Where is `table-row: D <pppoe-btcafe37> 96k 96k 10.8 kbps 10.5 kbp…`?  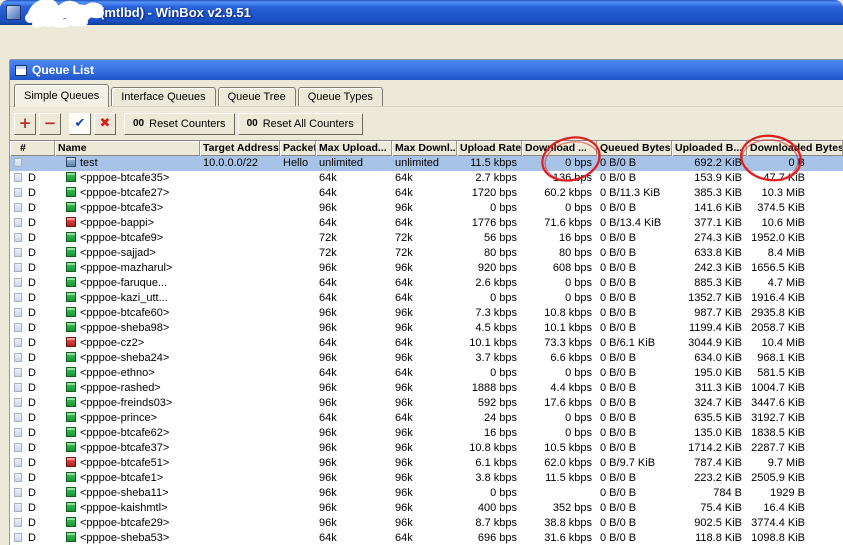 table-row: D <pppoe-btcafe37> 96k 96k 10.8 kbps 10.5 kbp… is located at coordinates (426, 448).